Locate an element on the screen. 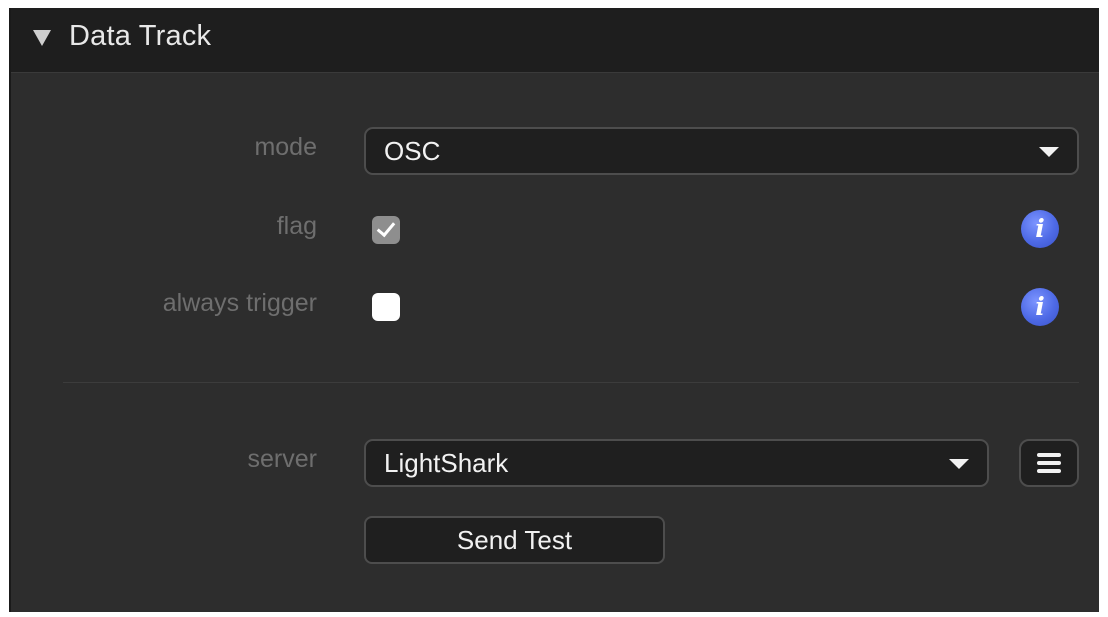 The height and width of the screenshot is (617, 1108). always-trigger-checkbox is located at coordinates (386, 307).